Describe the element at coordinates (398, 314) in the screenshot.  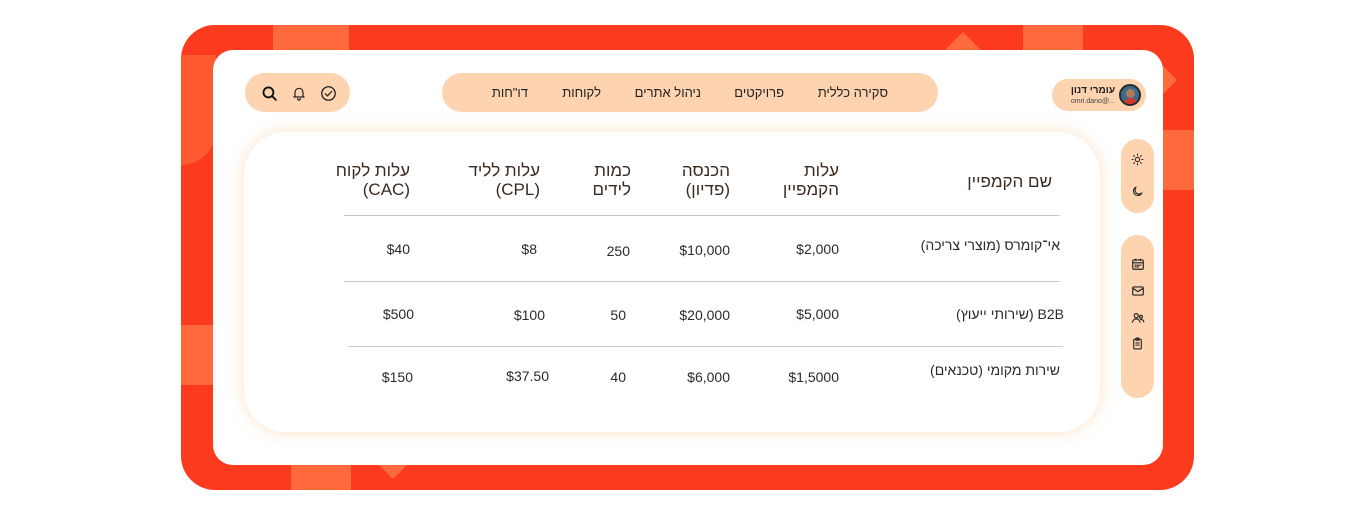
I see `cell-cac: $500` at that location.